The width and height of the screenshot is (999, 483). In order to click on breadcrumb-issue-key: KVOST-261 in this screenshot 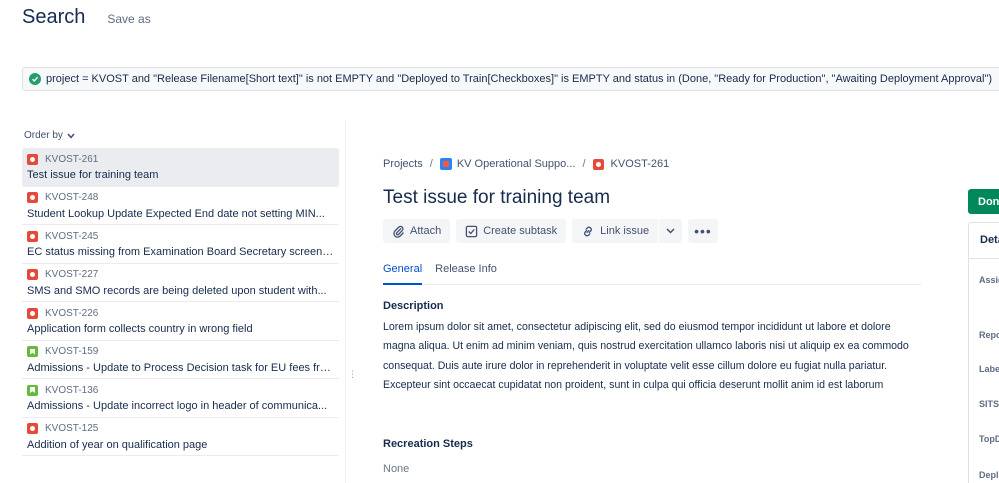, I will do `click(640, 164)`.